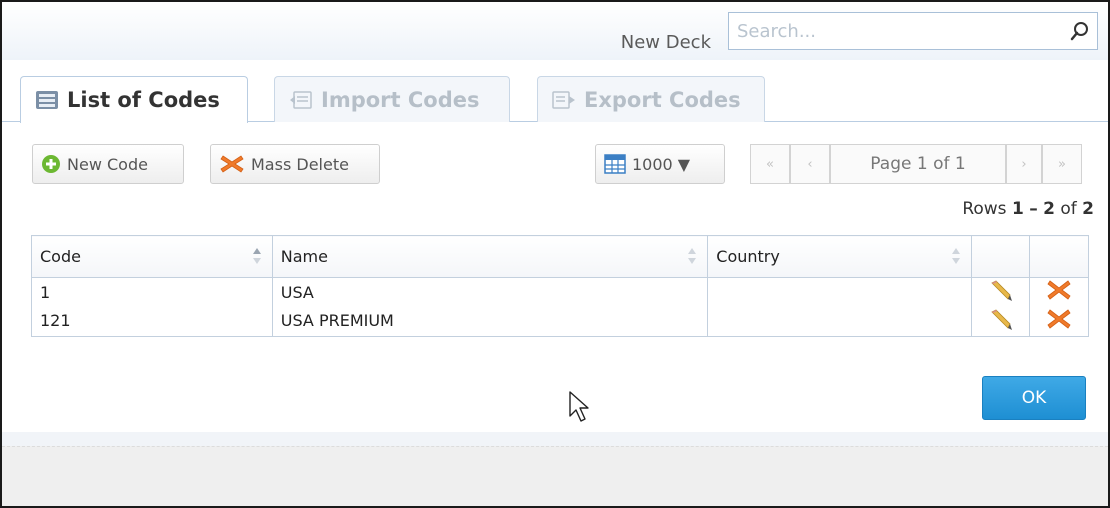 The height and width of the screenshot is (508, 1110). I want to click on tab-list-of-codes: List of Codes, so click(134, 99).